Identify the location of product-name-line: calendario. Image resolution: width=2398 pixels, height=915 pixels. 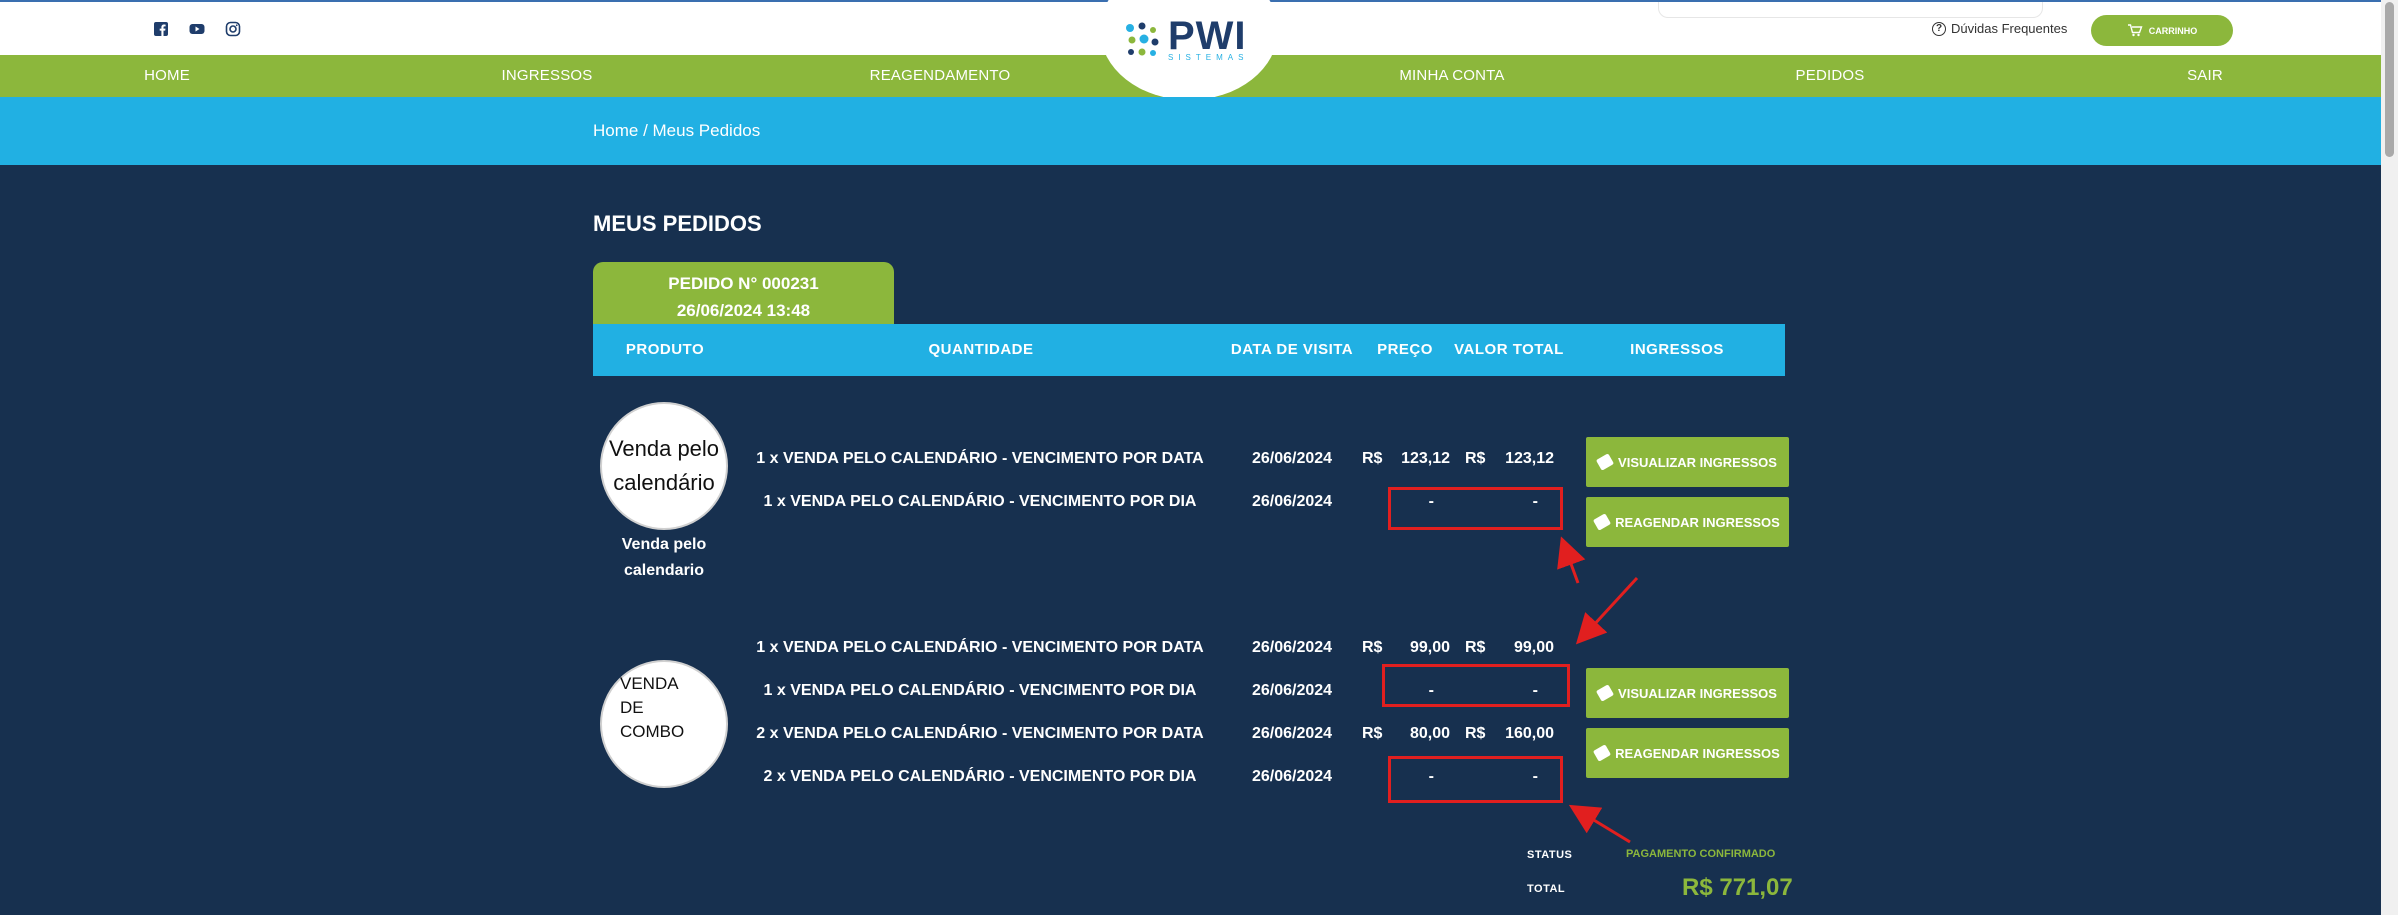
(664, 570).